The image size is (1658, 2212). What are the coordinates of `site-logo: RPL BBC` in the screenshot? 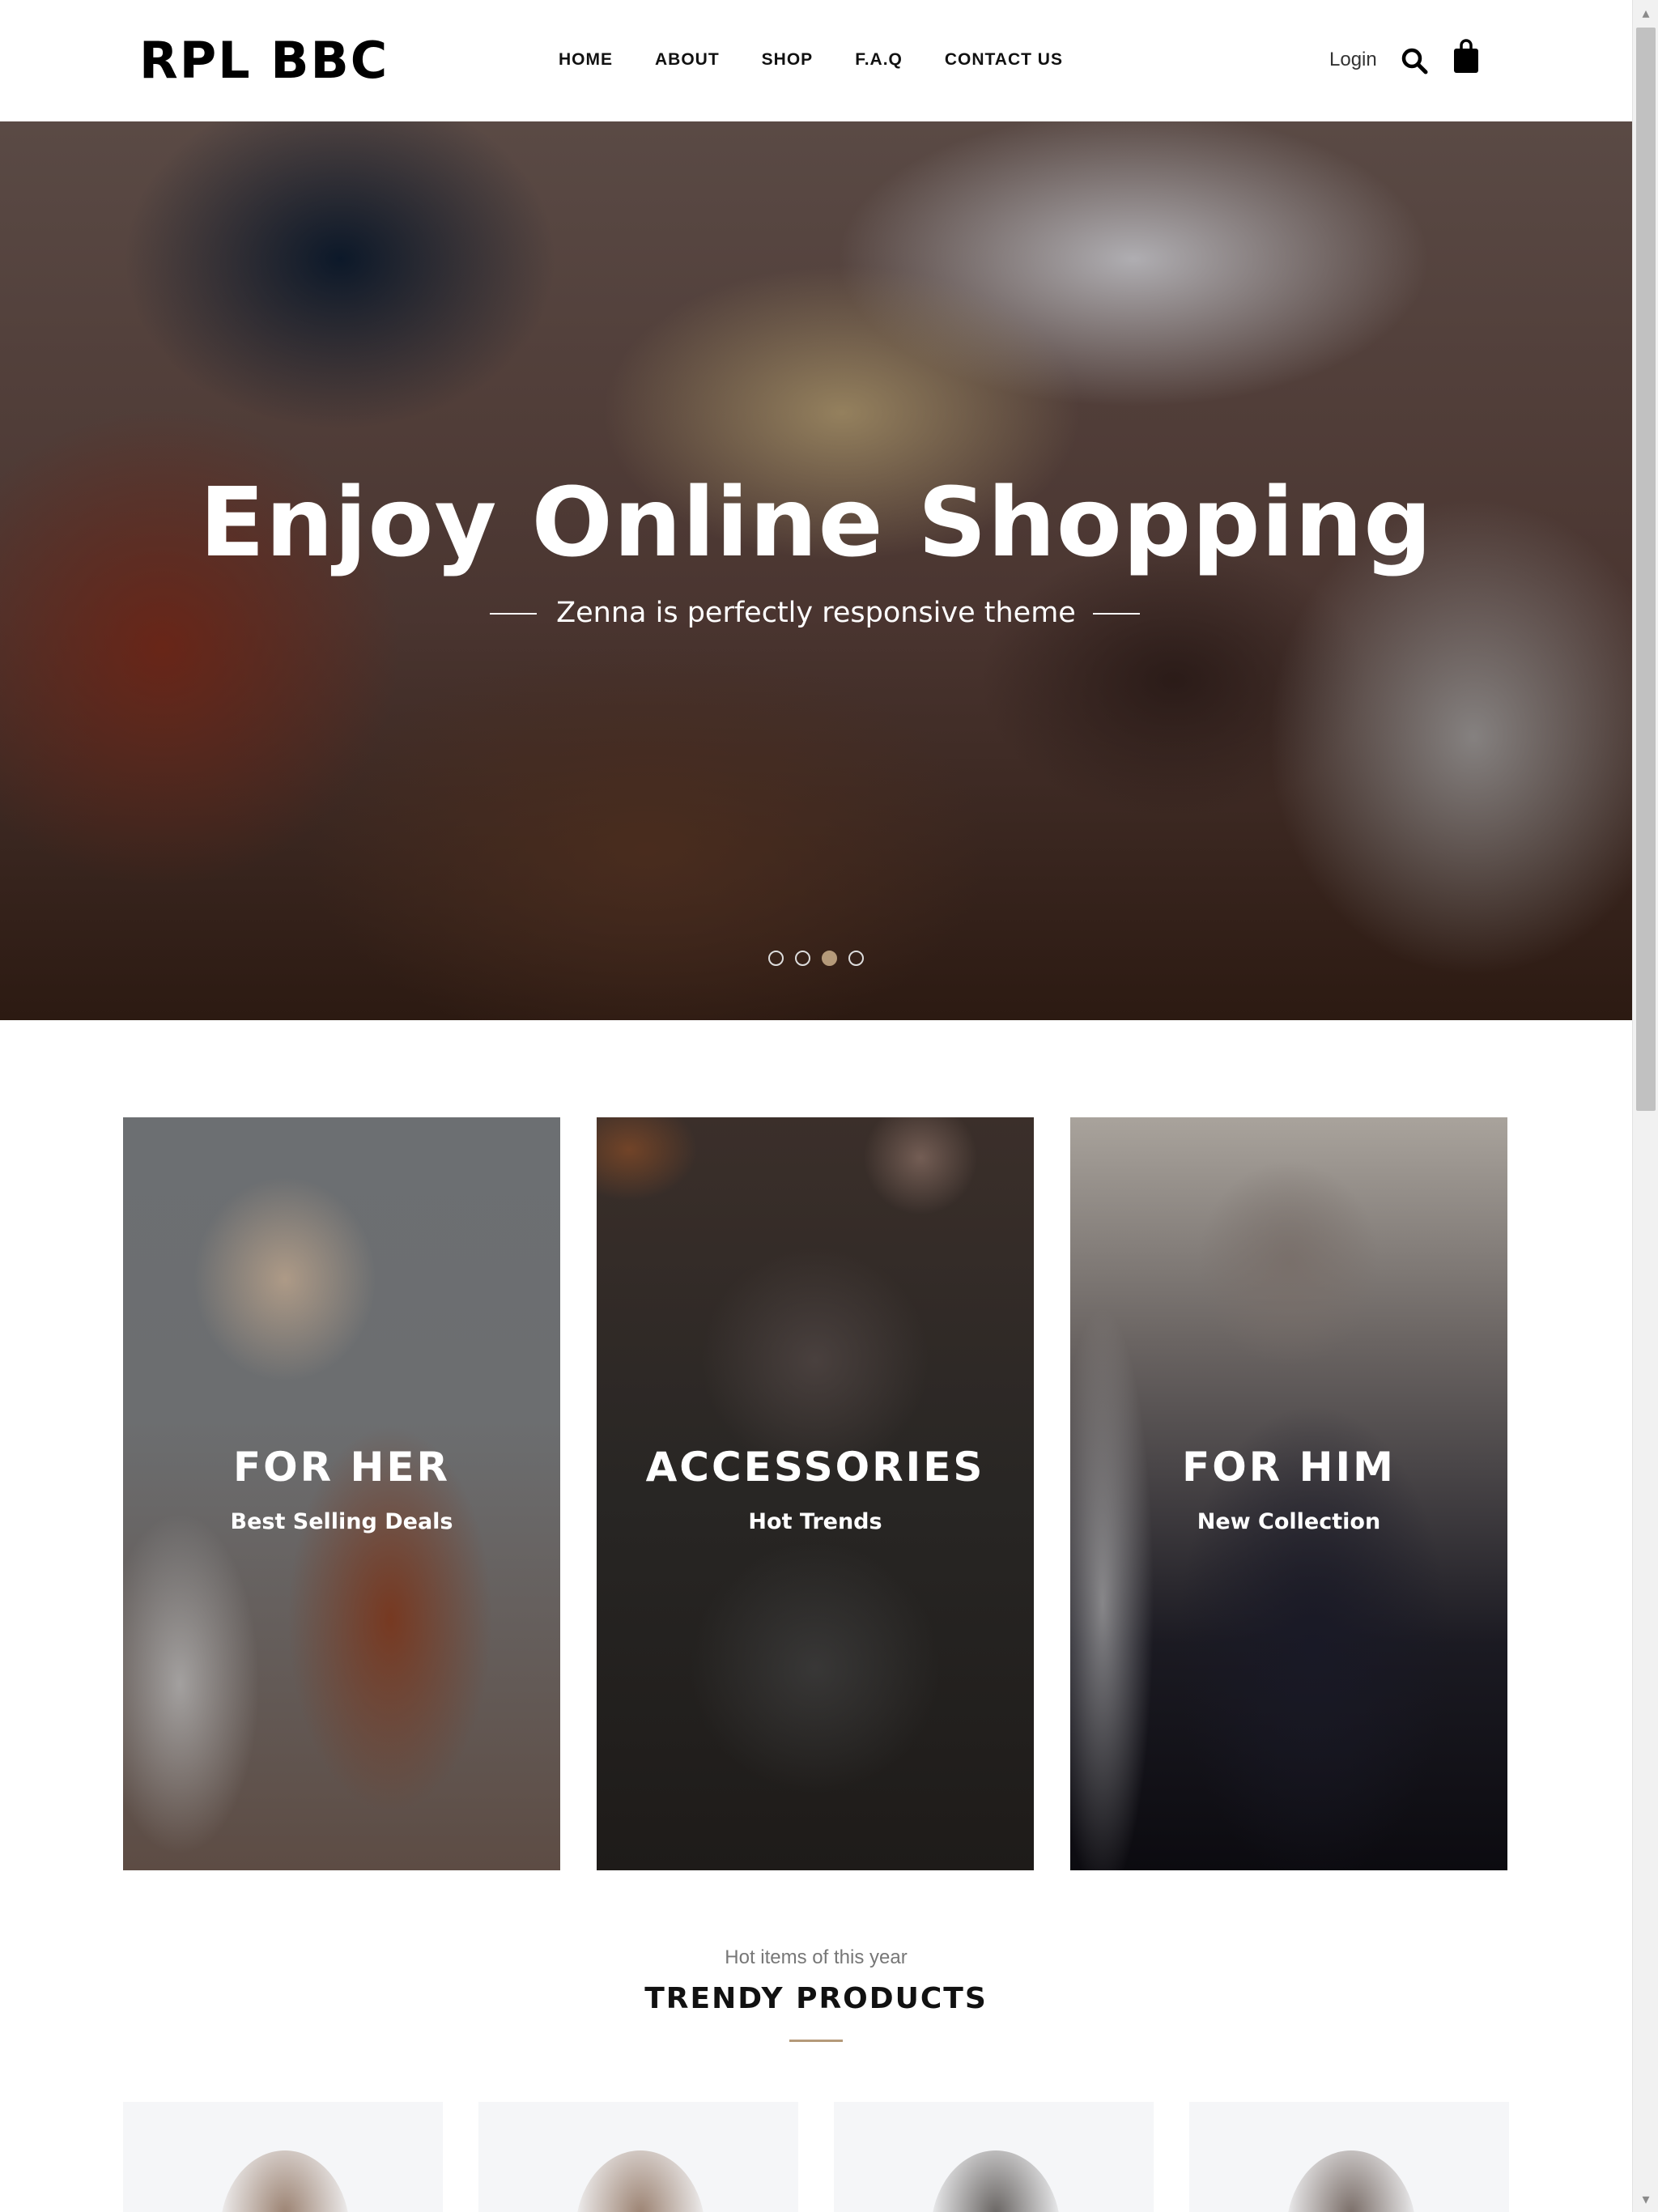 It's located at (264, 61).